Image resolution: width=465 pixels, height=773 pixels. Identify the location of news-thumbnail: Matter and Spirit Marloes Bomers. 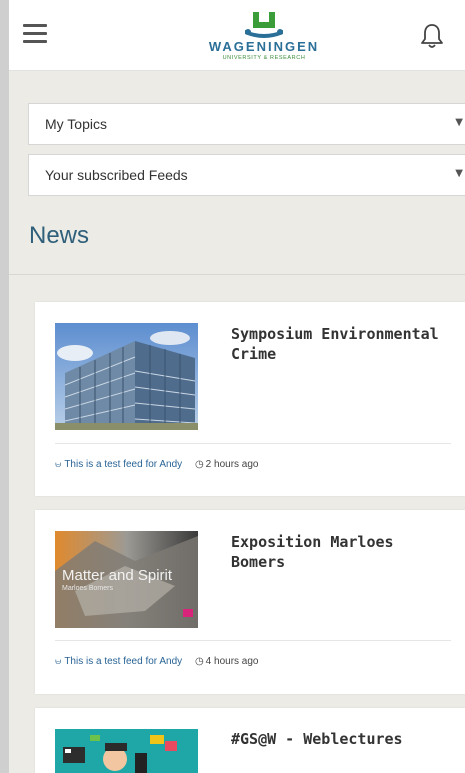
(126, 579).